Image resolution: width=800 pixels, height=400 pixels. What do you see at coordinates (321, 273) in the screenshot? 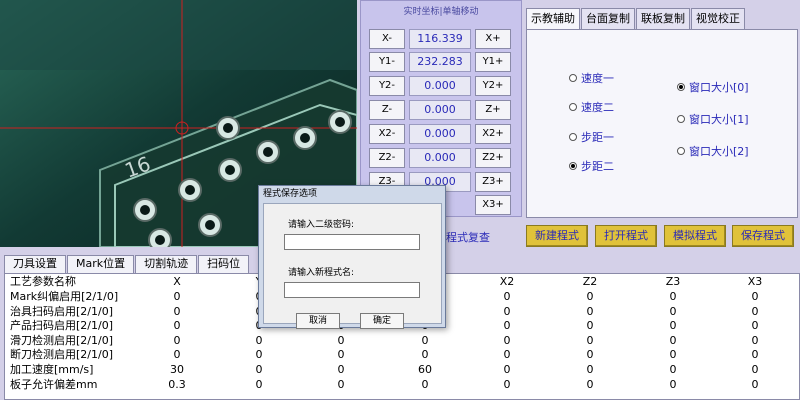
I see `program-name-label: 请输入新程式名:` at bounding box center [321, 273].